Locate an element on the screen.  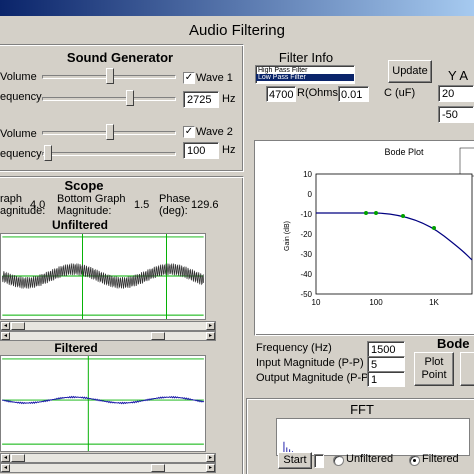
wave2-checkbox-label: Wave 2 is located at coordinates (214, 132).